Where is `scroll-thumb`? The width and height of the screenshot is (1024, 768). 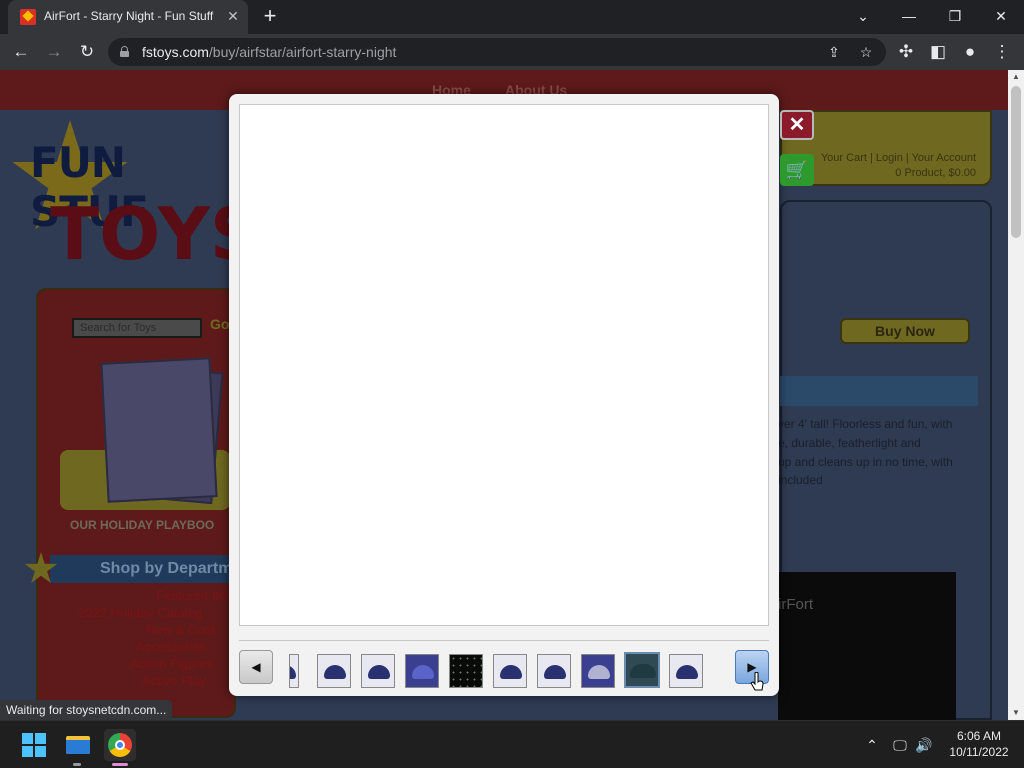
scroll-thumb is located at coordinates (1016, 162).